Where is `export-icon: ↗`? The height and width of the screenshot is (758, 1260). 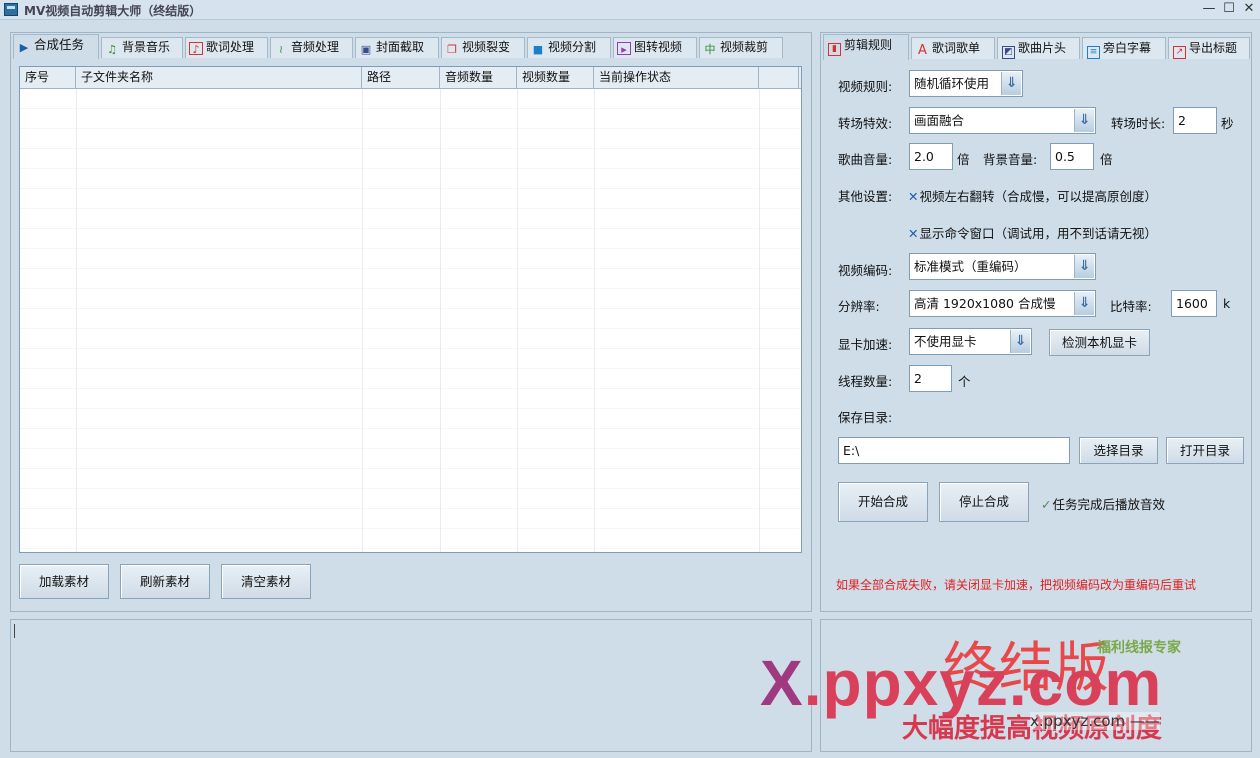
export-icon: ↗ is located at coordinates (1179, 52).